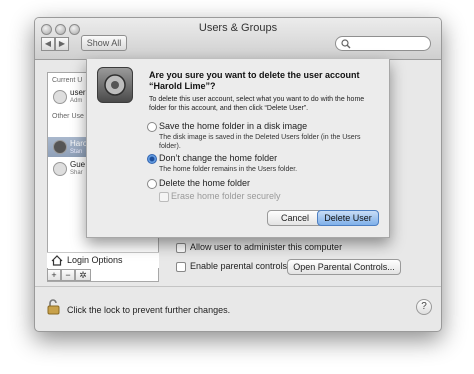 This screenshot has width=474, height=374. I want to click on delete-home-folder-label: Delete the home folder, so click(204, 183).